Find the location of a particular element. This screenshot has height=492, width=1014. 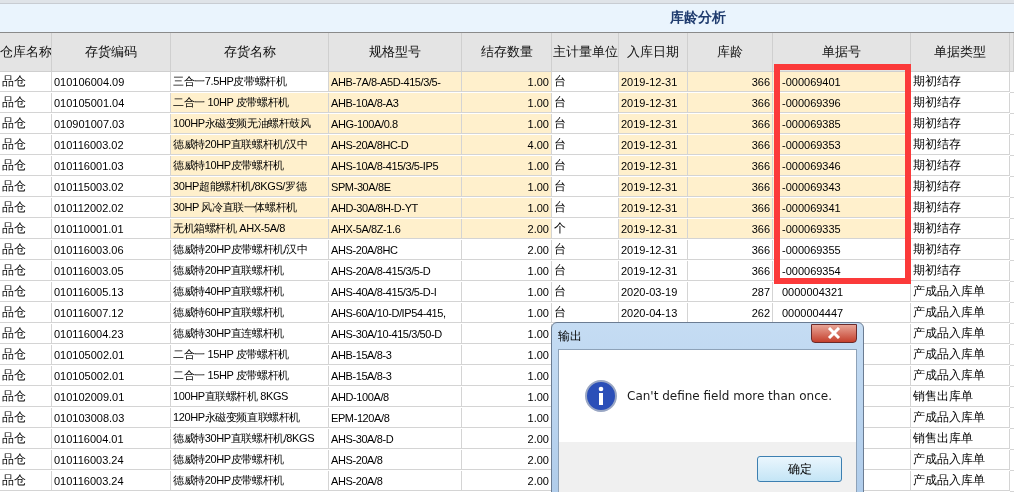

table-cell: 010103008.03 is located at coordinates (111, 418).